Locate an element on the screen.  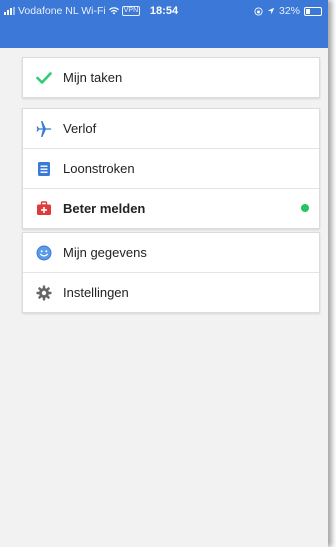
battery-icon is located at coordinates (313, 11).